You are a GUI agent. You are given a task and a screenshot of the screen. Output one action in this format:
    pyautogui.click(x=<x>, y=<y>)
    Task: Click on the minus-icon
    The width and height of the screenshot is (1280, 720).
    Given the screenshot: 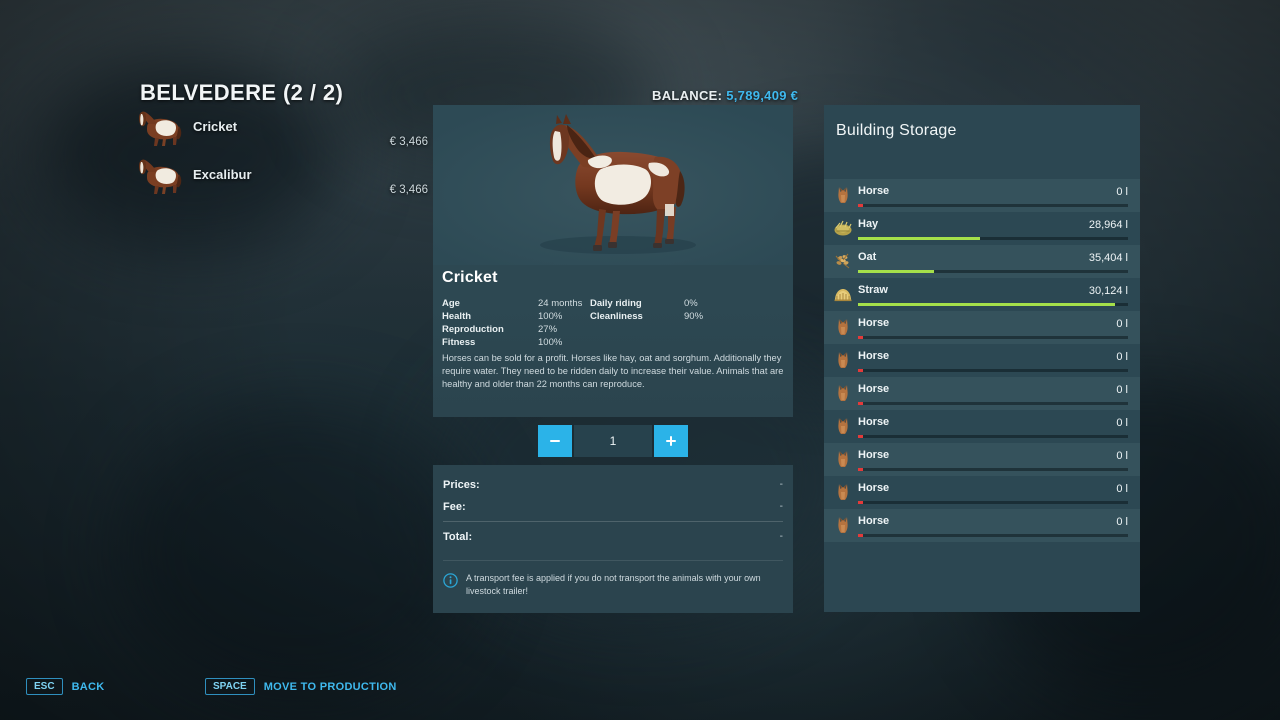 What is the action you would take?
    pyautogui.click(x=555, y=441)
    